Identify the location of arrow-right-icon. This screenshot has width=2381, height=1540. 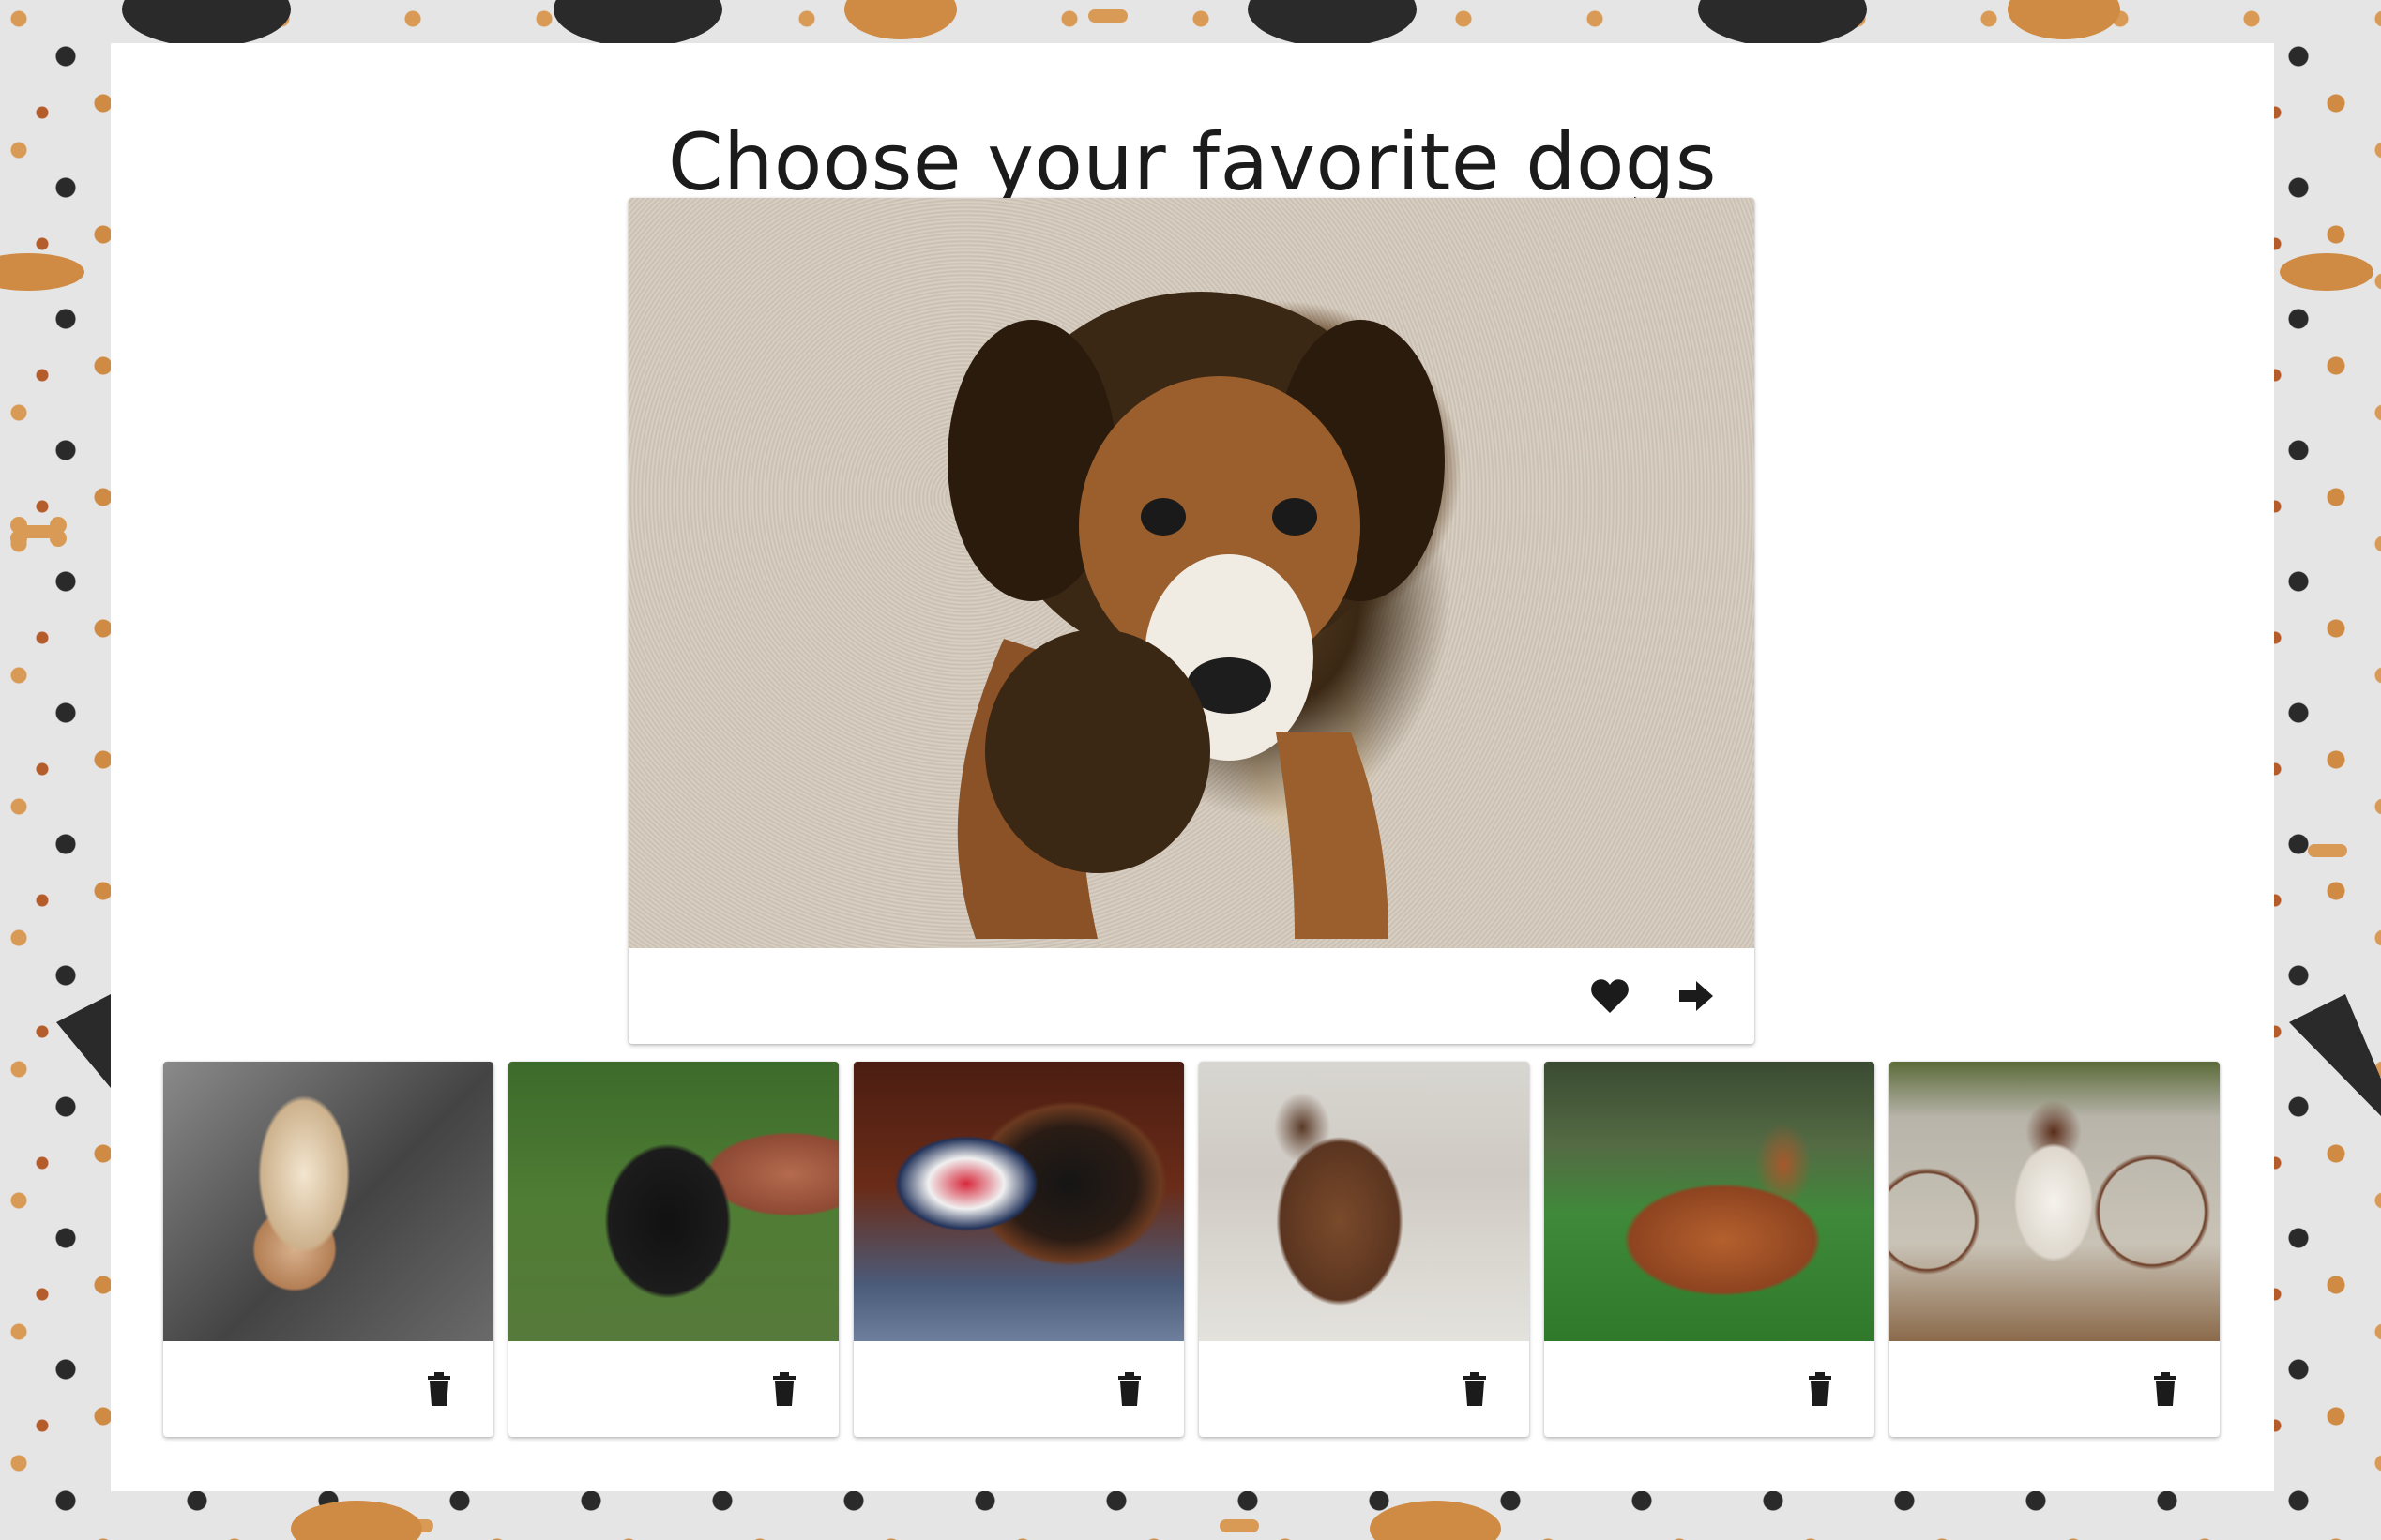
(1696, 996).